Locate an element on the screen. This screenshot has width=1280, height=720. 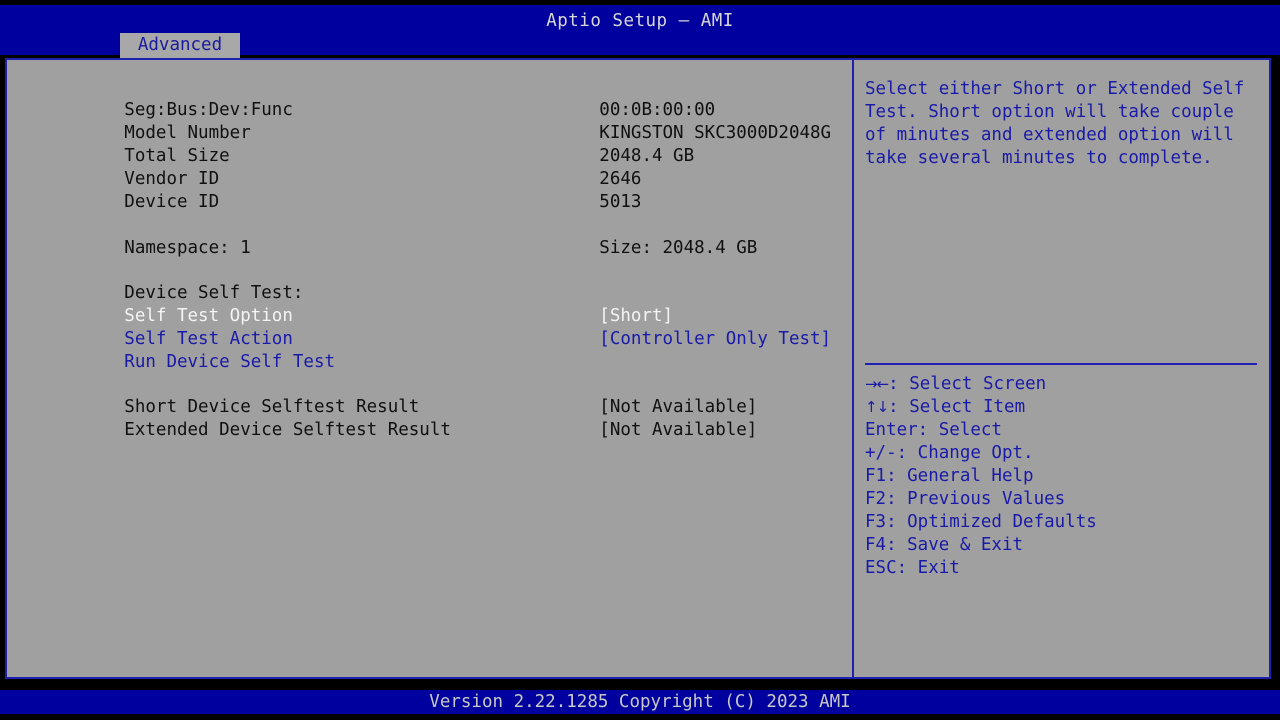
key-legend-select-item: ↑↓: Select Item is located at coordinates (1065, 407).